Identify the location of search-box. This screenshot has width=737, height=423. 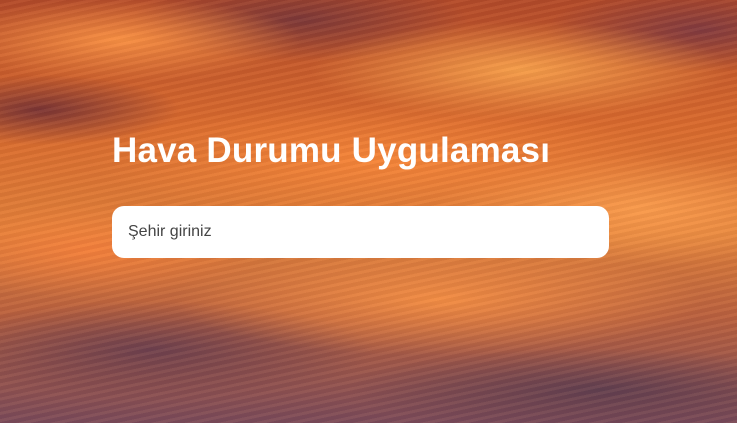
(360, 232).